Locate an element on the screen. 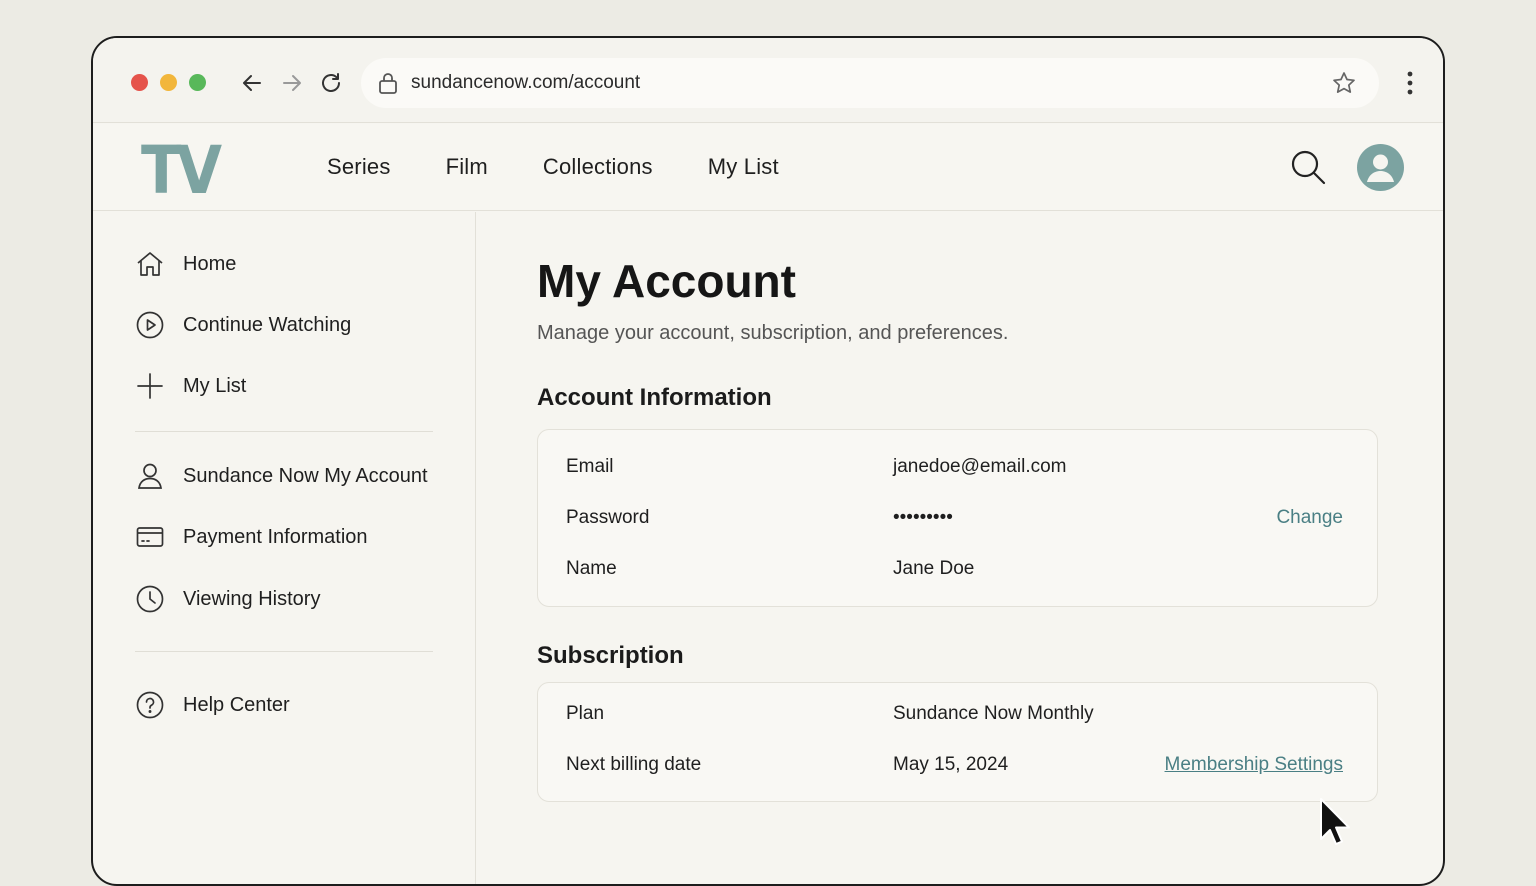  top-nav: Series Film Collections My List is located at coordinates (580, 167).